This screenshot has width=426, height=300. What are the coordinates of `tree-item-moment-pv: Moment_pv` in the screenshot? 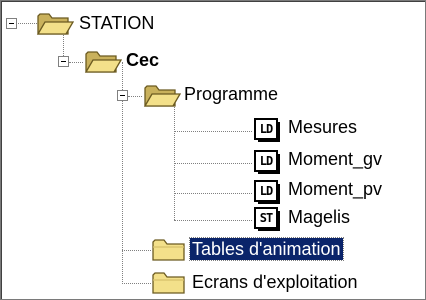 It's located at (335, 189).